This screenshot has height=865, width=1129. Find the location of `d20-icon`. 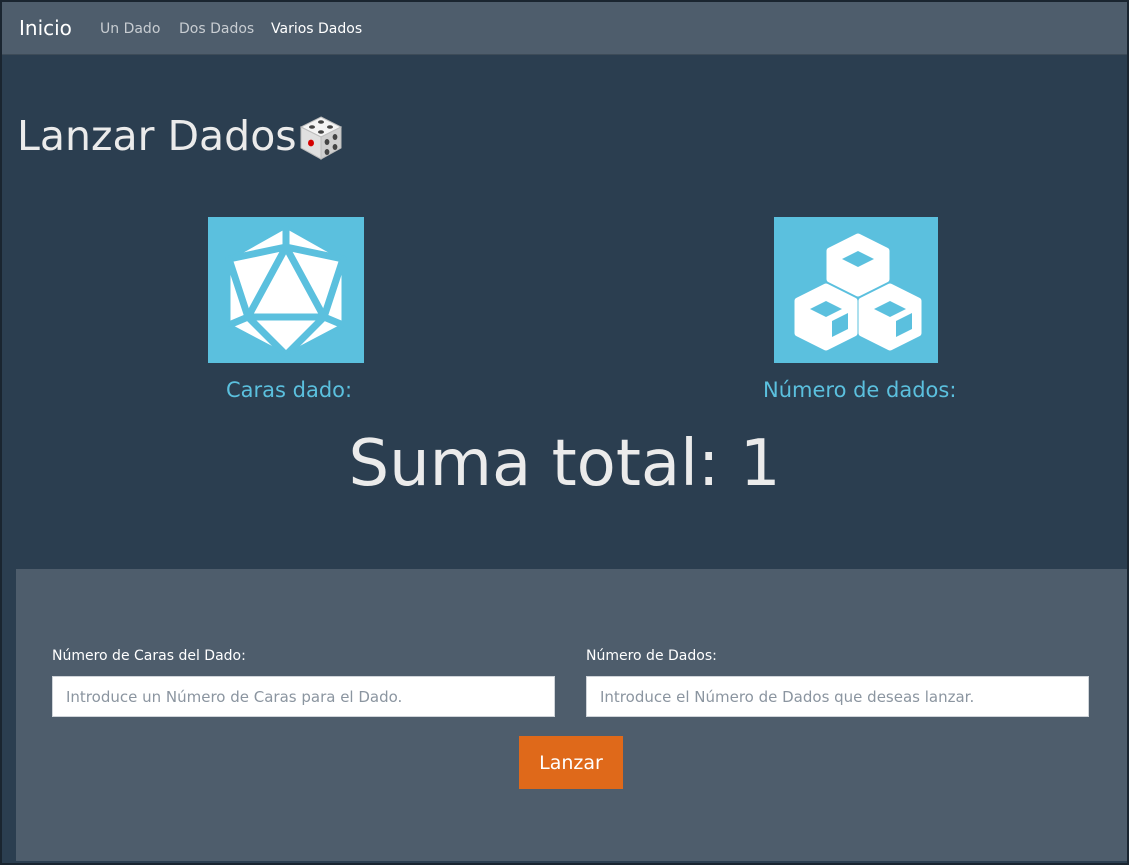

d20-icon is located at coordinates (286, 291).